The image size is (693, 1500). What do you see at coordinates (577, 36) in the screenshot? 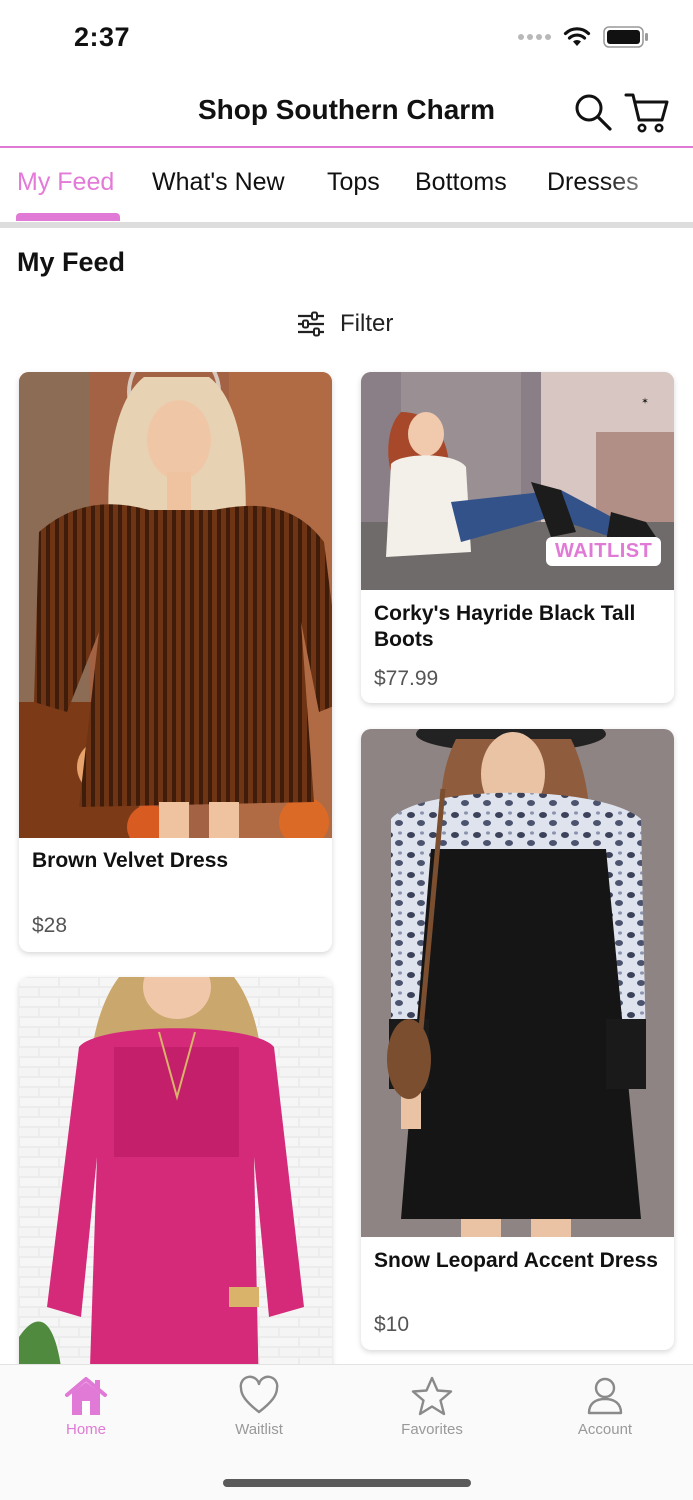
I see `wifi-icon` at bounding box center [577, 36].